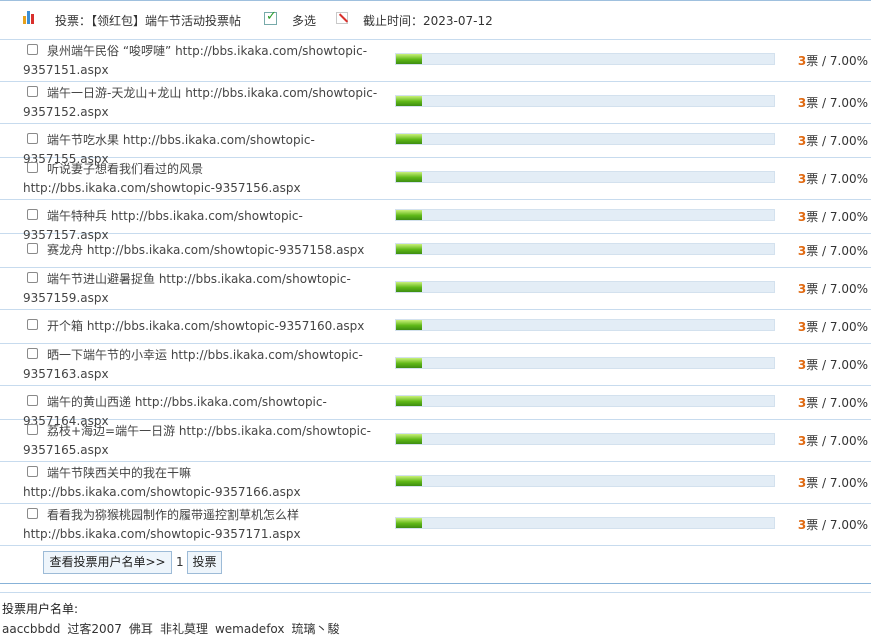 The image size is (871, 640). Describe the element at coordinates (31, 629) in the screenshot. I see `voter-name: aaccbbdd` at that location.